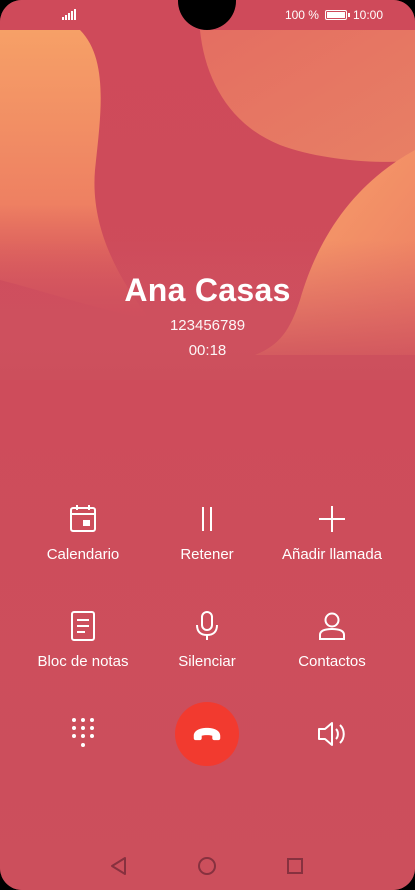 This screenshot has height=890, width=415. Describe the element at coordinates (207, 661) in the screenshot. I see `mute-label: Silenciar` at that location.